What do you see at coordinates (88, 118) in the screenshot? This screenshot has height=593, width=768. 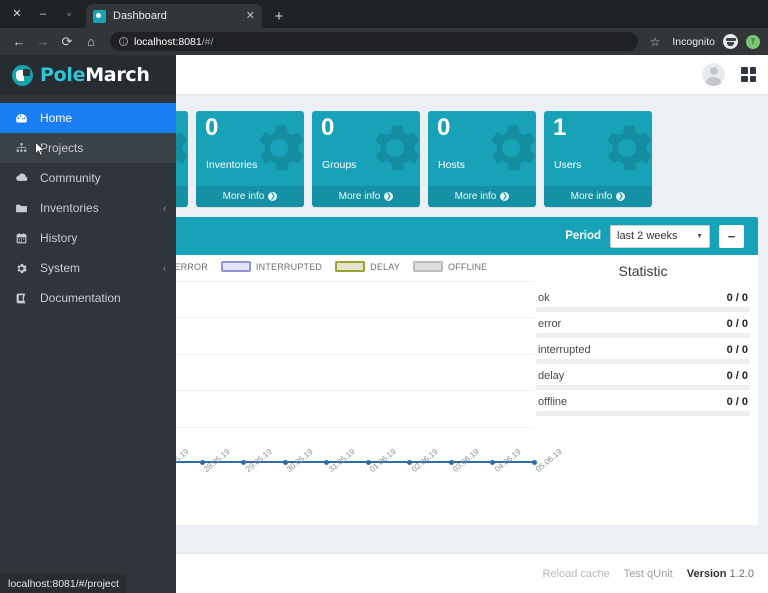 I see `sidebar-item-home: Home` at bounding box center [88, 118].